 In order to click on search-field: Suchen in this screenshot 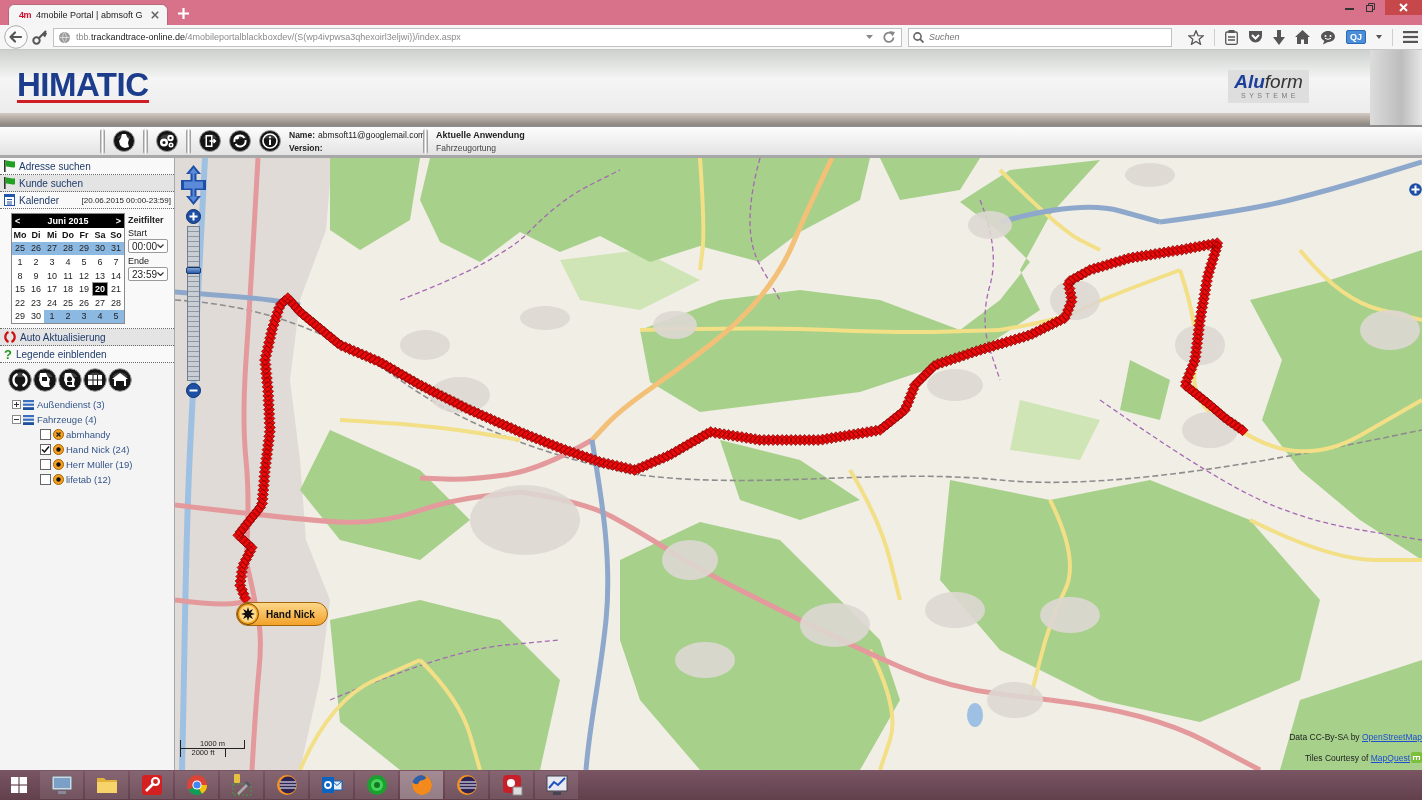, I will do `click(1040, 37)`.